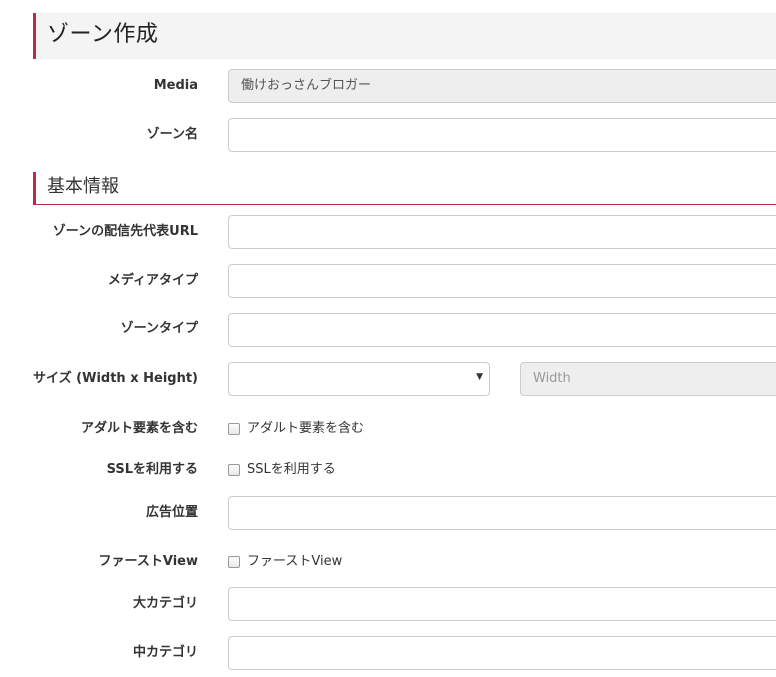 This screenshot has height=677, width=776. Describe the element at coordinates (502, 86) in the screenshot. I see `media-field: 働けおっさんブロガー` at that location.